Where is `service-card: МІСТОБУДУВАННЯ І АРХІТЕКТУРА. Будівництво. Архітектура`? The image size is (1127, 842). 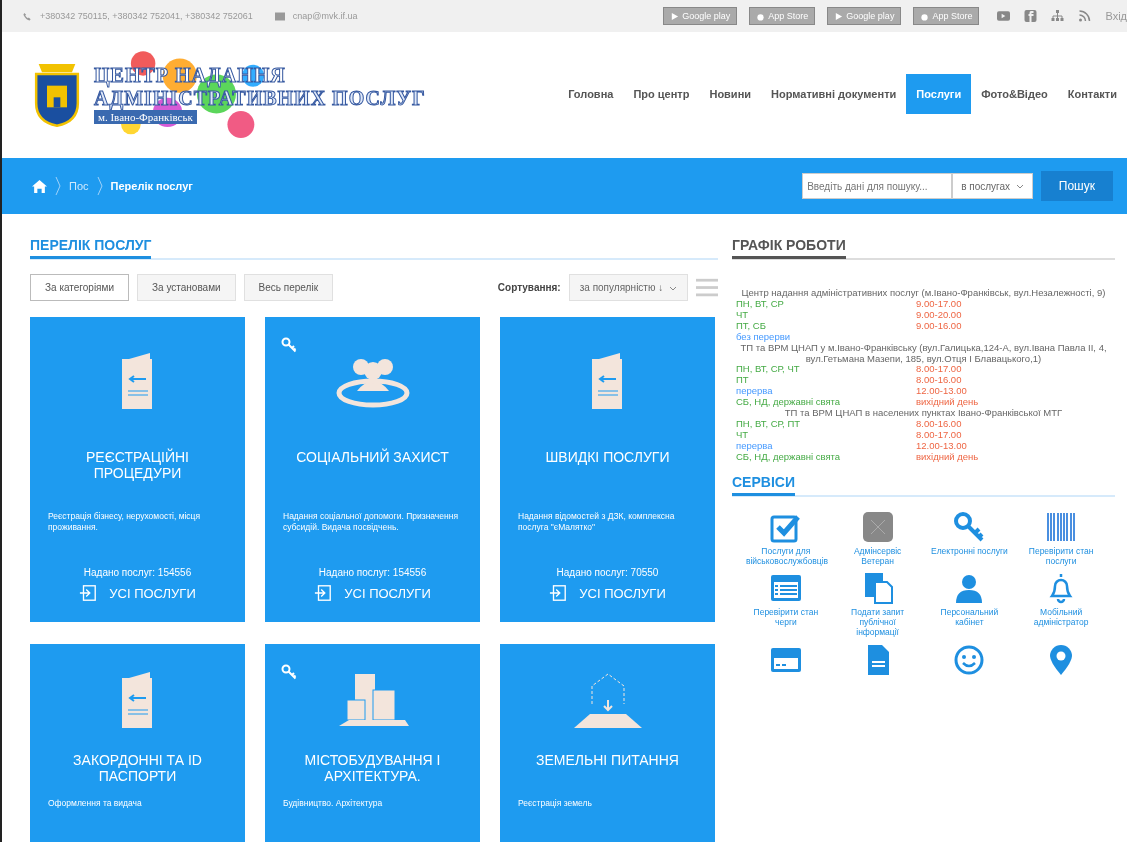 service-card: МІСТОБУДУВАННЯ І АРХІТЕКТУРА. Будівництво. Архітектура is located at coordinates (372, 743).